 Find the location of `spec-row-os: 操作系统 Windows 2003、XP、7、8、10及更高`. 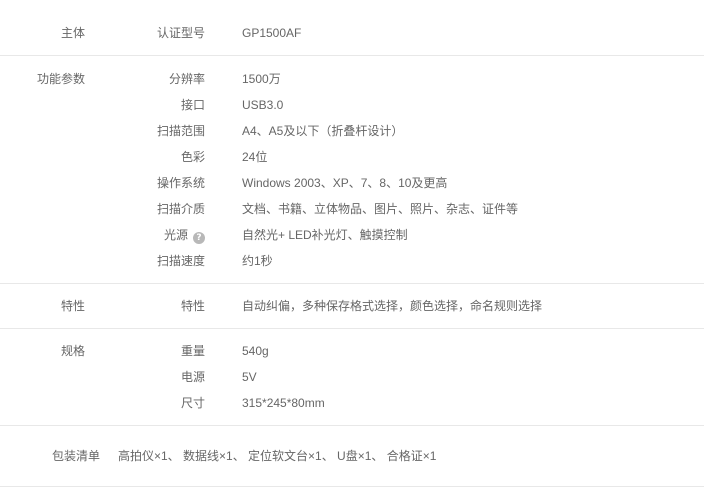

spec-row-os: 操作系统 Windows 2003、XP、7、8、10及更高 is located at coordinates (352, 183).